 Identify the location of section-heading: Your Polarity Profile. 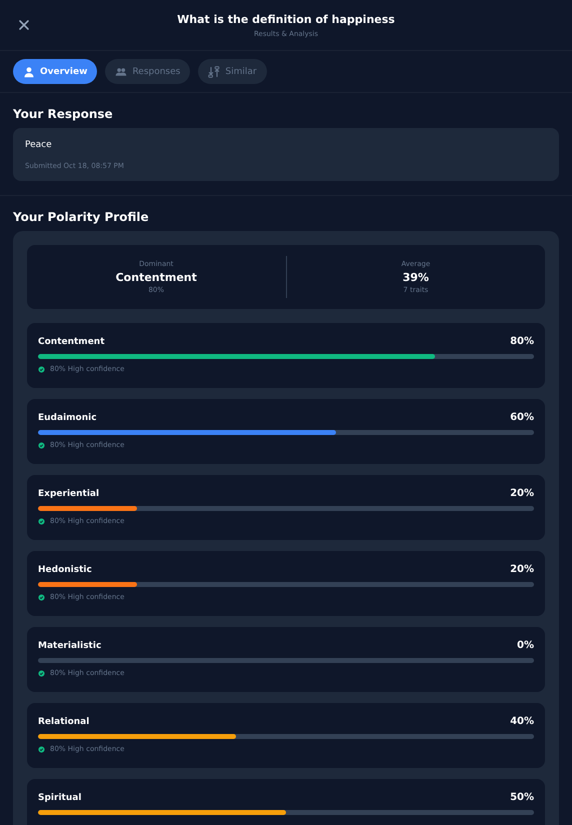
(81, 217).